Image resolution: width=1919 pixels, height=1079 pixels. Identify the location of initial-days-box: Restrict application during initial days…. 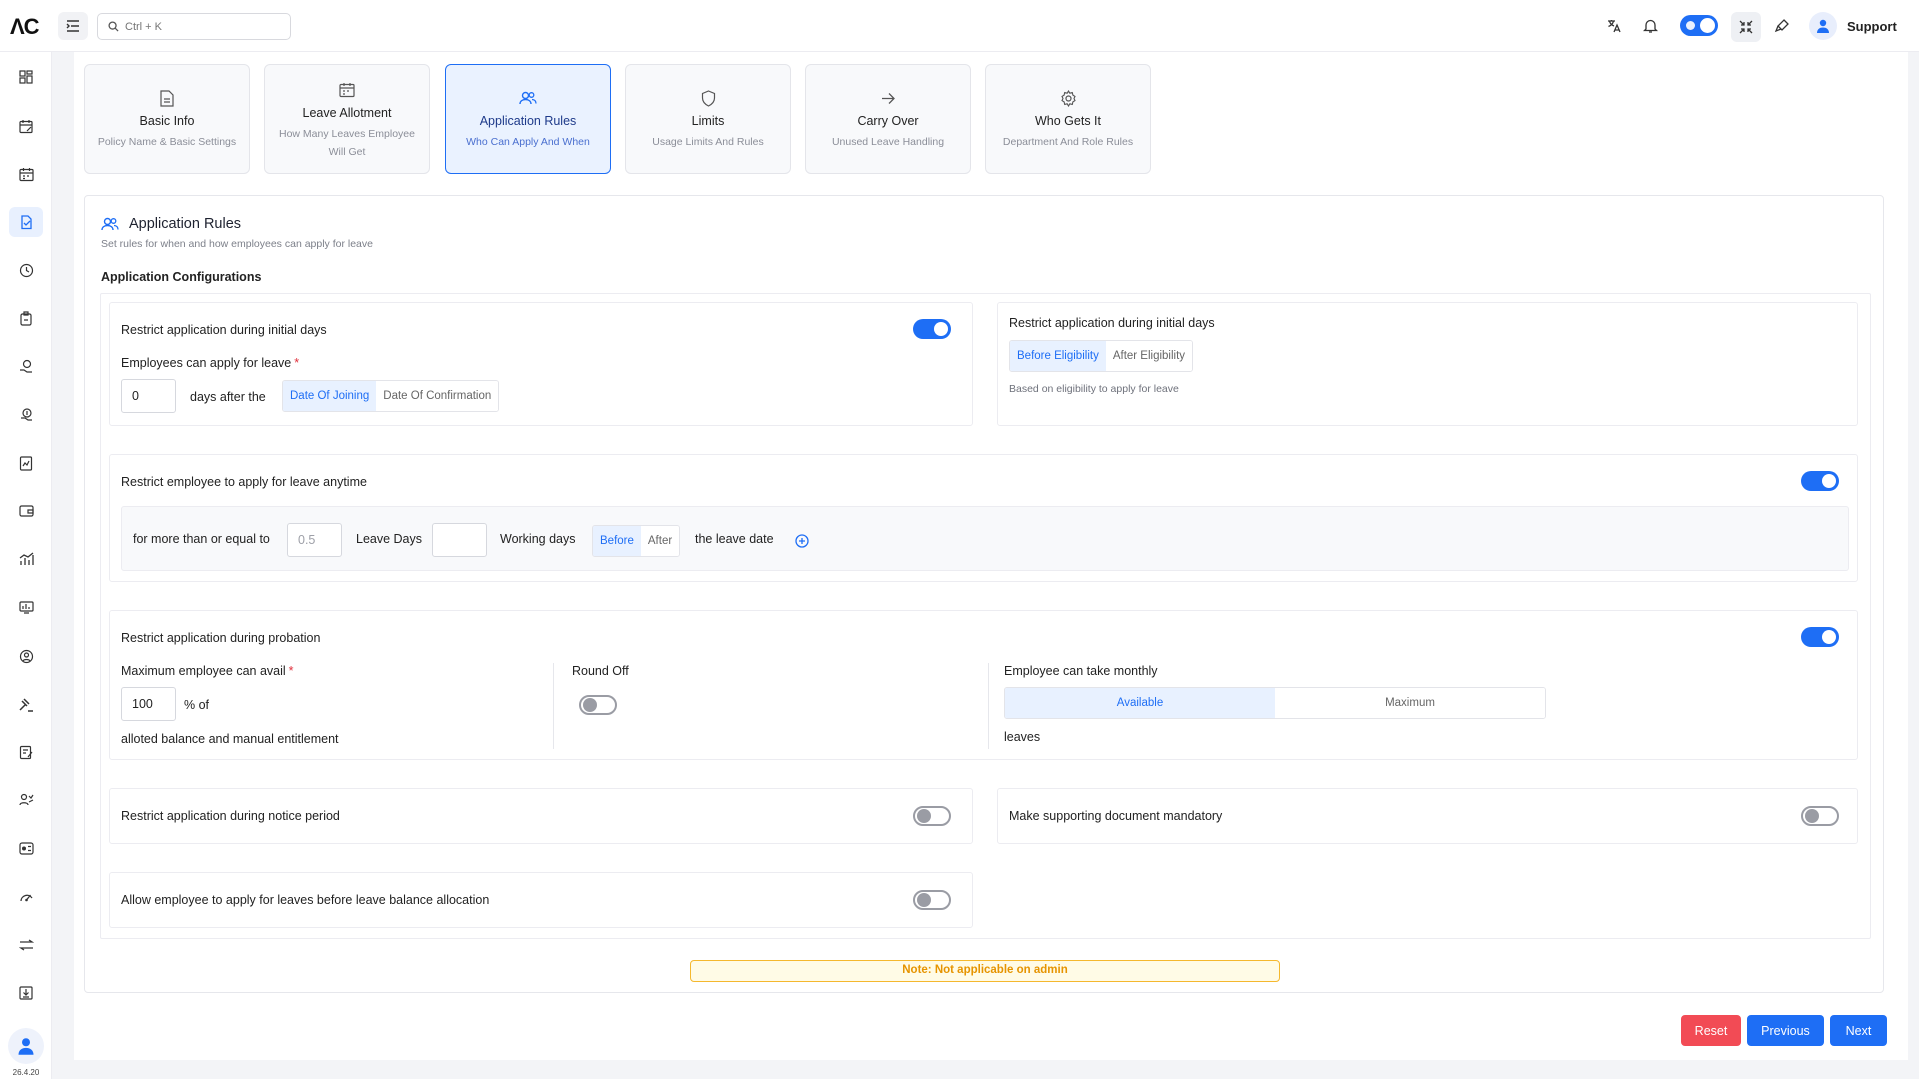
(541, 364).